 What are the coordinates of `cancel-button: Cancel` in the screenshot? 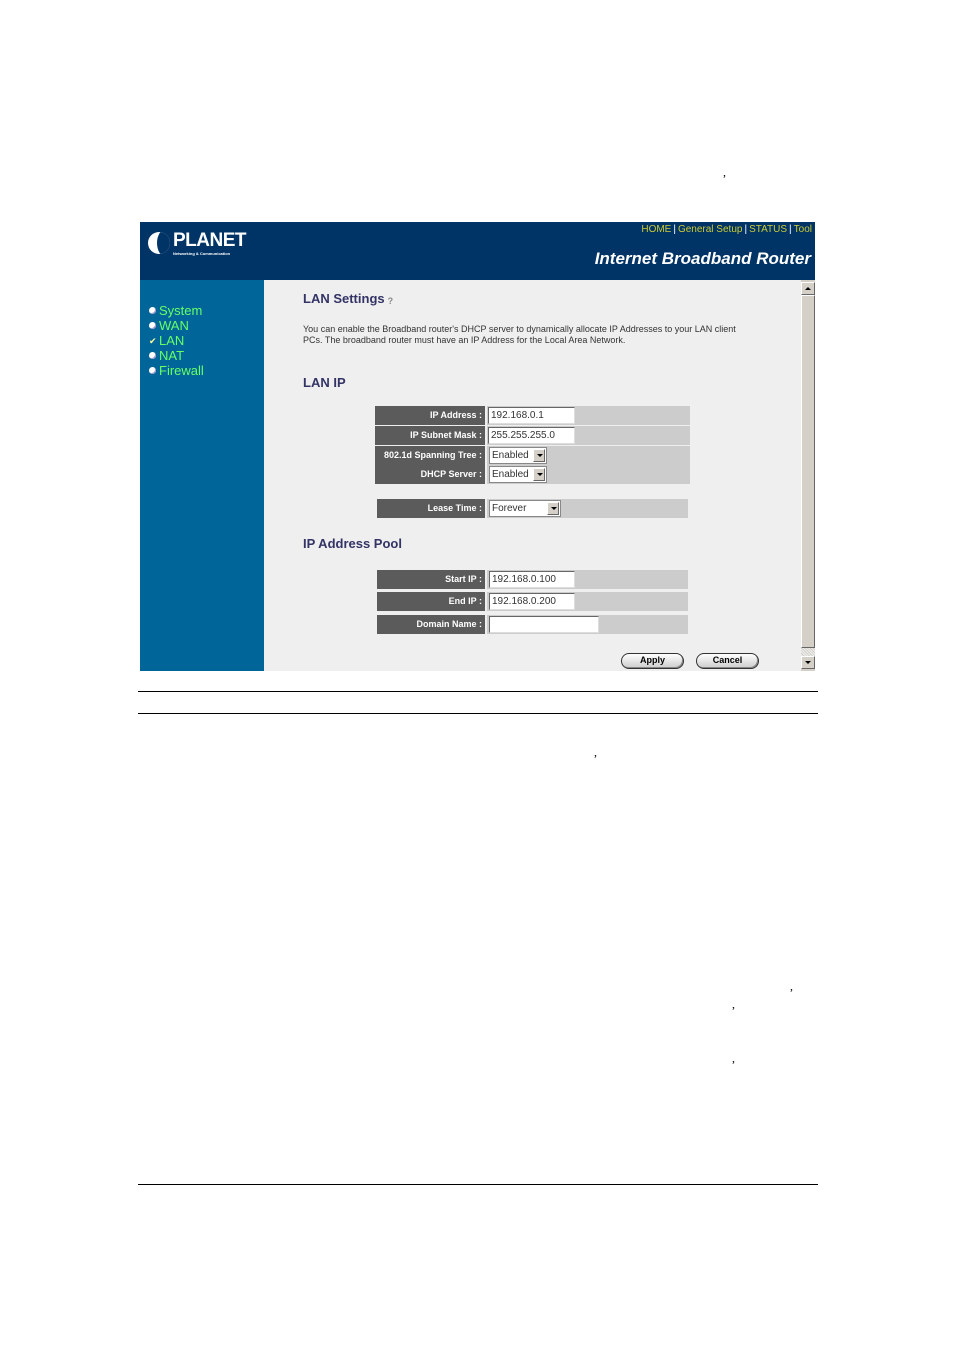 It's located at (727, 661).